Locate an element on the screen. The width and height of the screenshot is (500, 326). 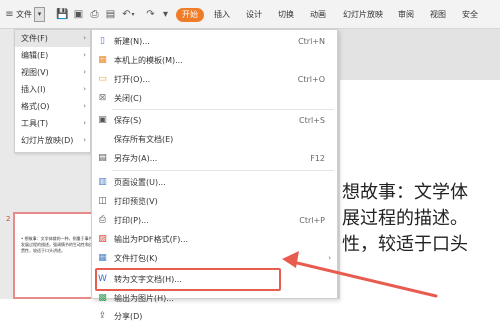
shortcut-text: Ctrl+O is located at coordinates (311, 79).